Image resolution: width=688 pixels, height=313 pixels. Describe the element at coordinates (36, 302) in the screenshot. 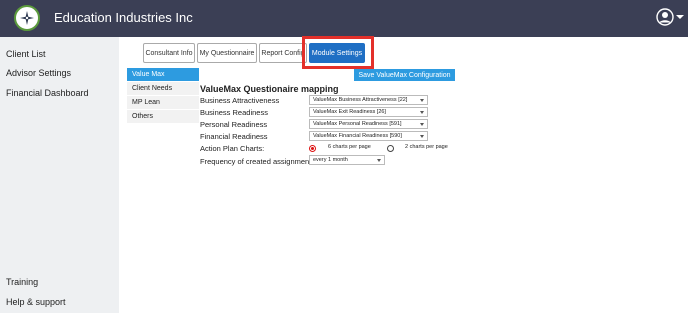

I see `sidebar-item-help-support: Help & support` at that location.